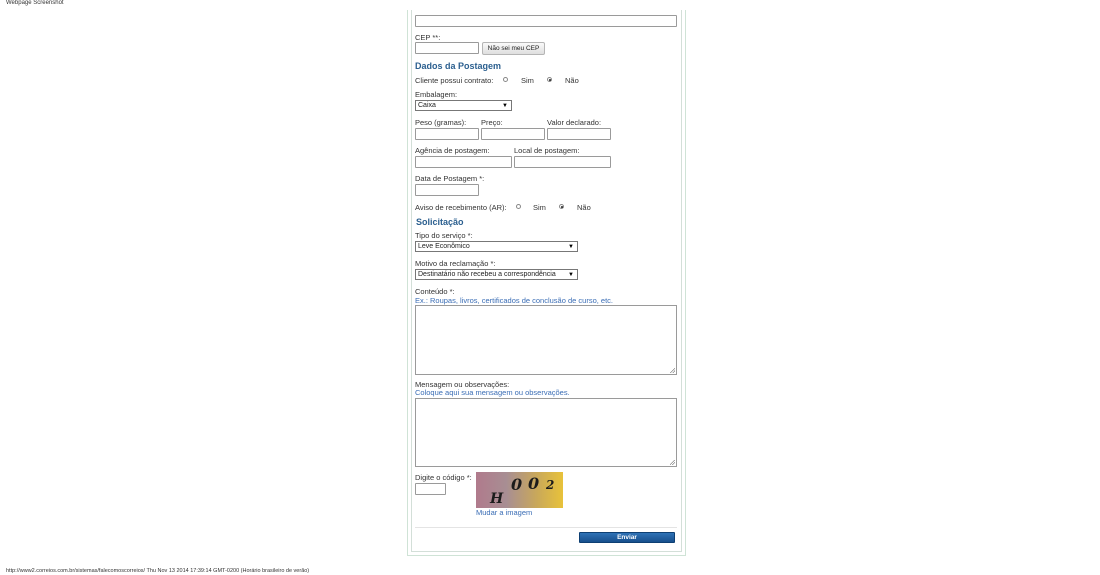 The height and width of the screenshot is (575, 1100). I want to click on peso-label: Peso (gramas):, so click(441, 122).